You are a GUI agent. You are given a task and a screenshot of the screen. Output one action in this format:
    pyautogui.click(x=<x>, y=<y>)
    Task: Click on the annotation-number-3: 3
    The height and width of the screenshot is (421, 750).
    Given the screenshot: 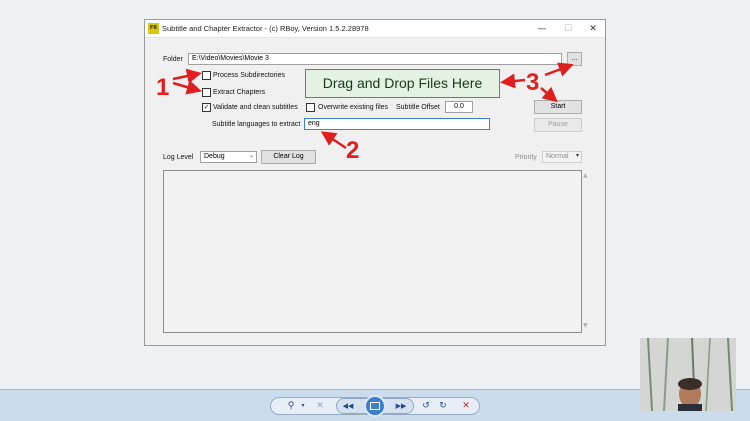 What is the action you would take?
    pyautogui.click(x=532, y=82)
    